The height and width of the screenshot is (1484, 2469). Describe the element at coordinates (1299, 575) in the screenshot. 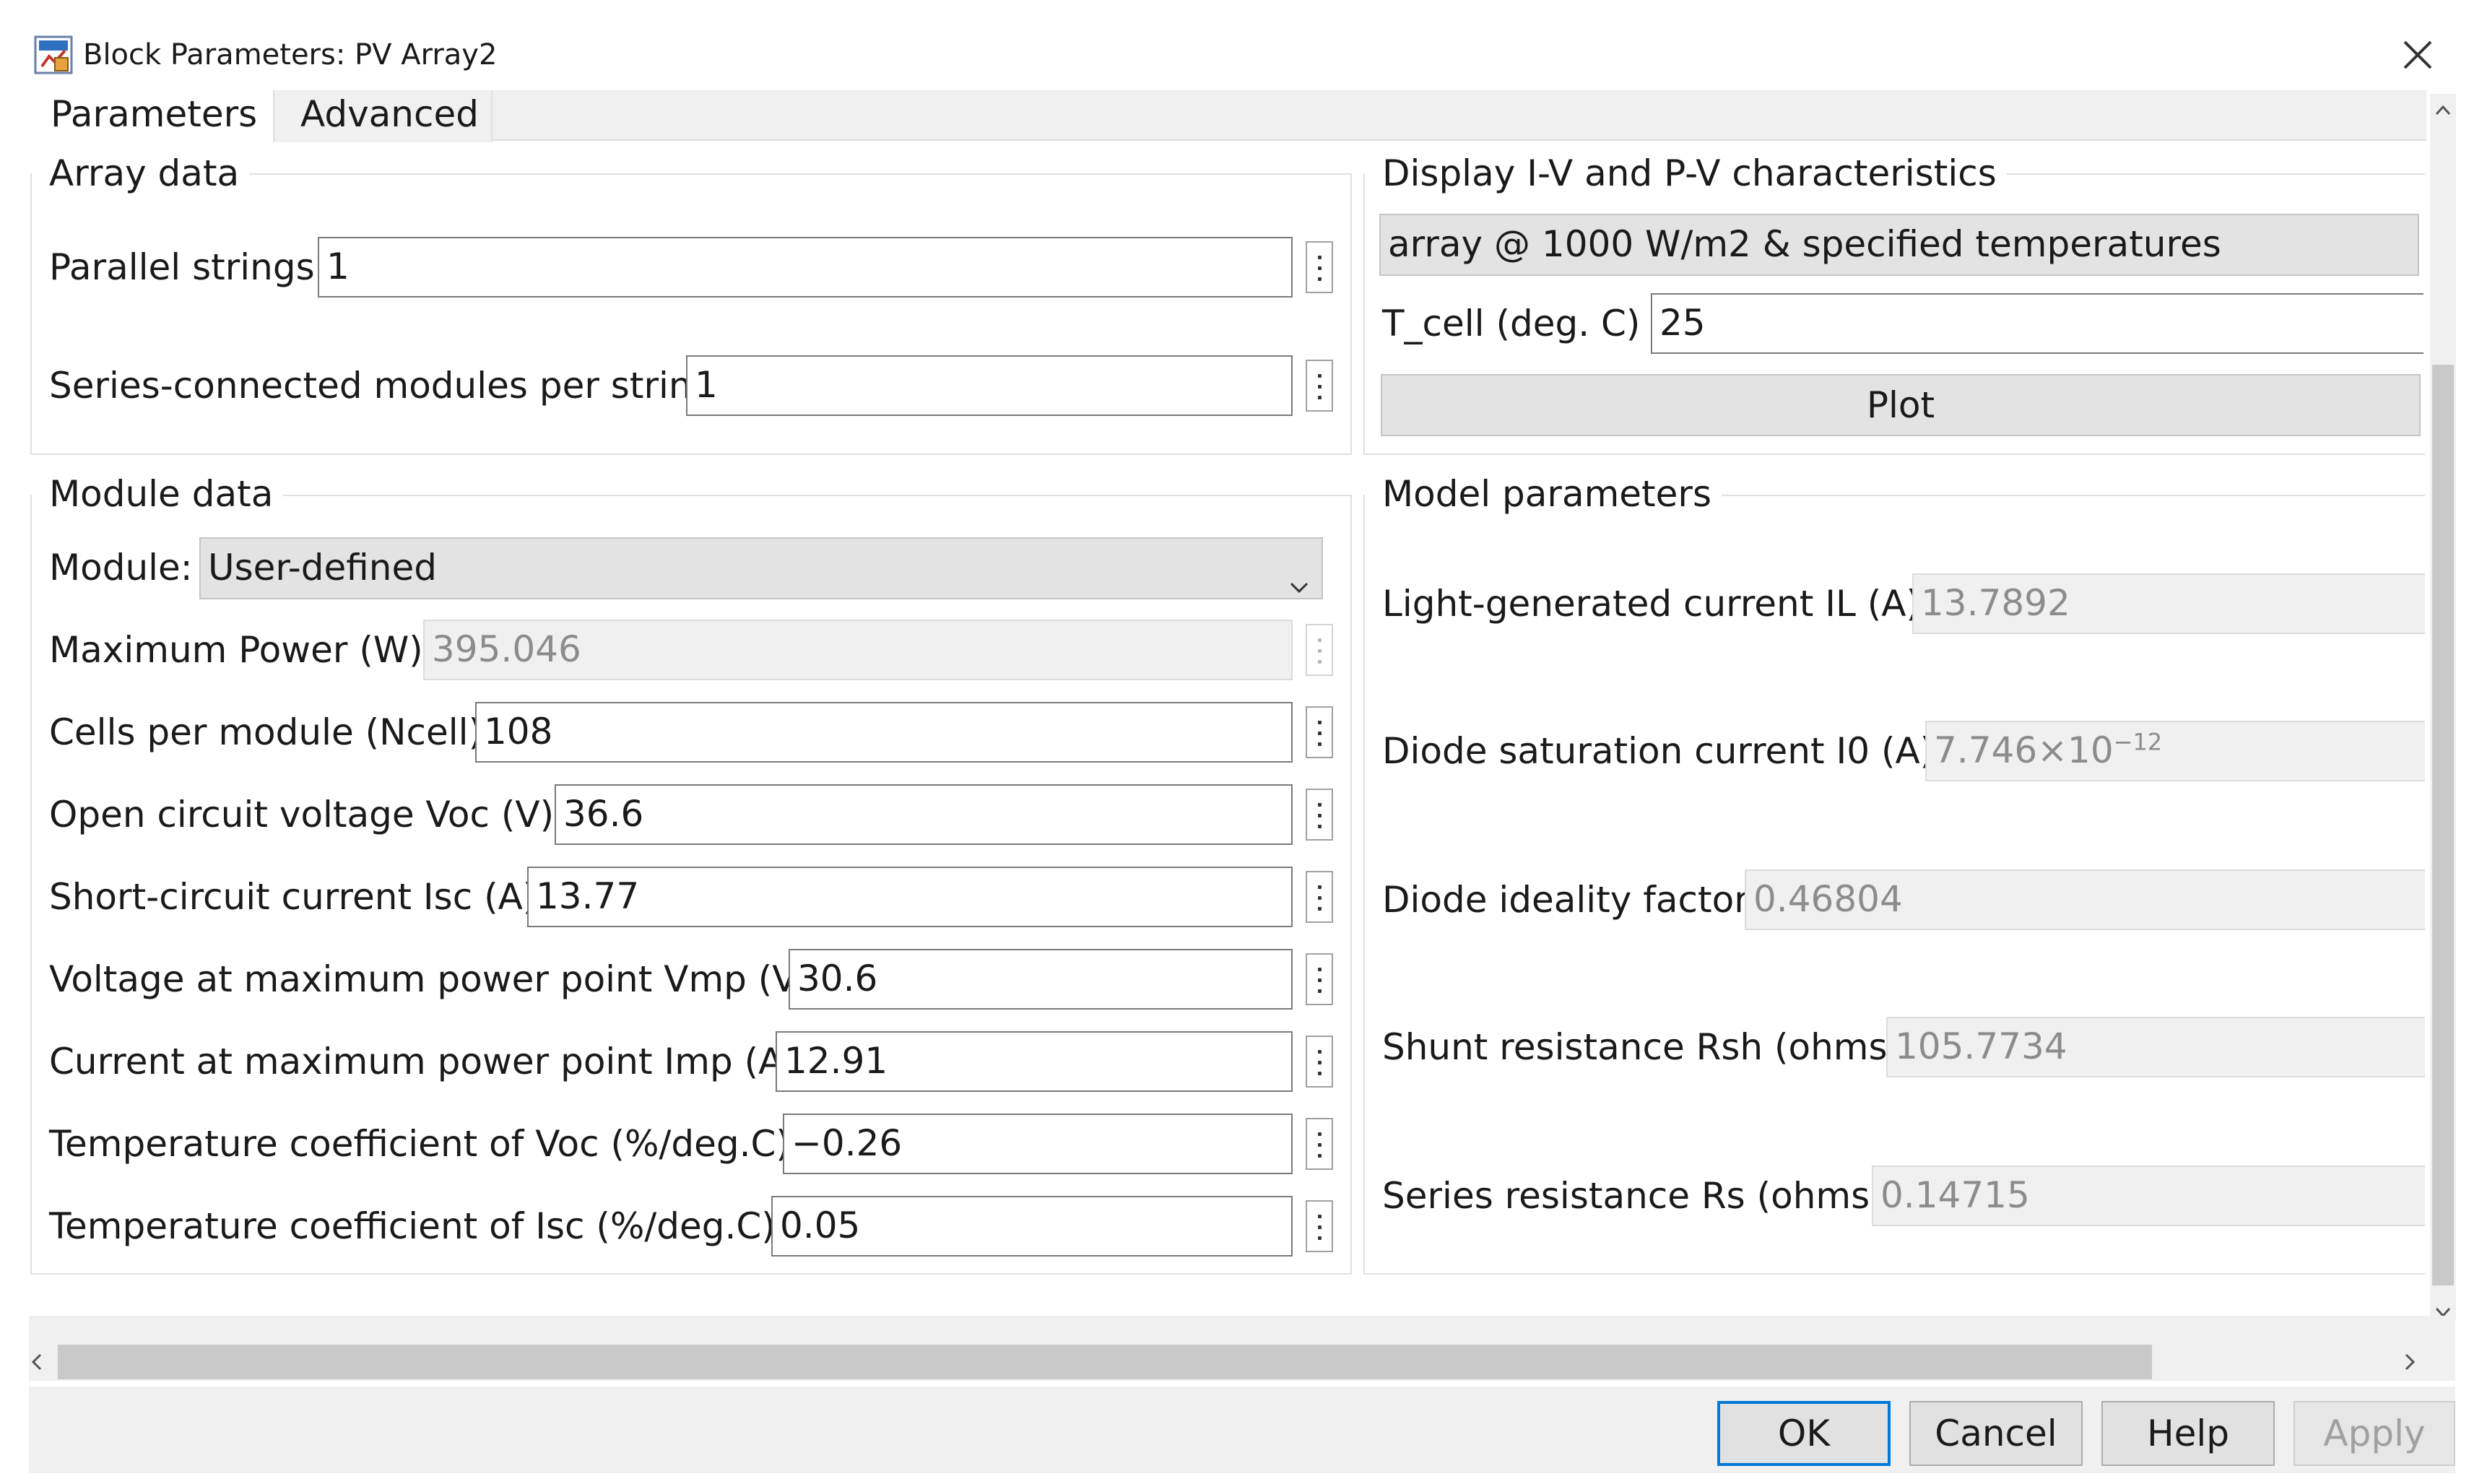

I see `chevron-down-icon` at that location.